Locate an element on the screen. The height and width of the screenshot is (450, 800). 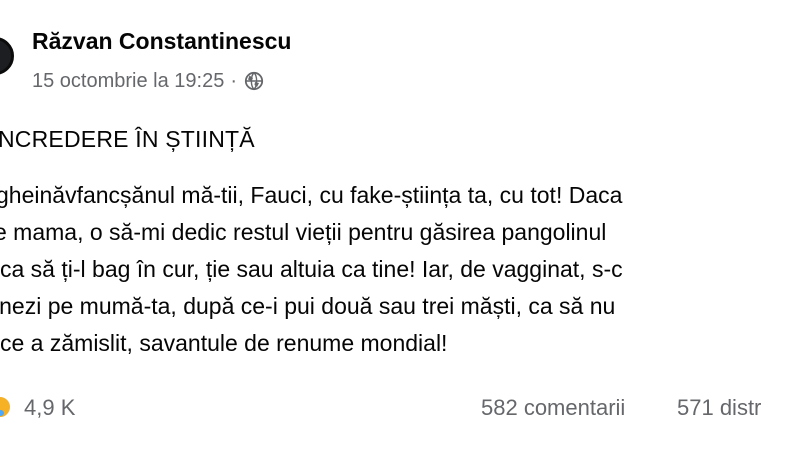
author-name: Răzvan Constantinescu is located at coordinates (161, 41).